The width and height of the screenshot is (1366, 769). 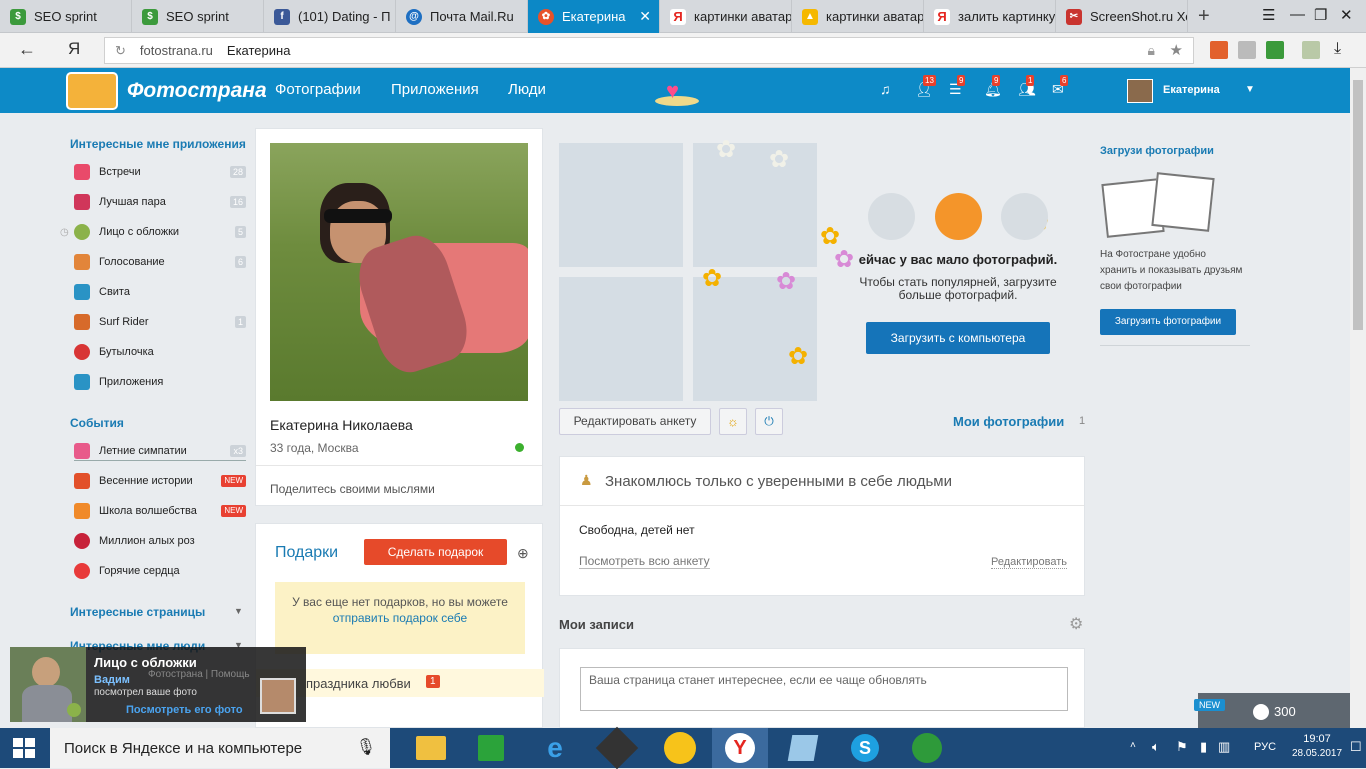 What do you see at coordinates (1268, 15) in the screenshot?
I see `menu-icon: ☰` at bounding box center [1268, 15].